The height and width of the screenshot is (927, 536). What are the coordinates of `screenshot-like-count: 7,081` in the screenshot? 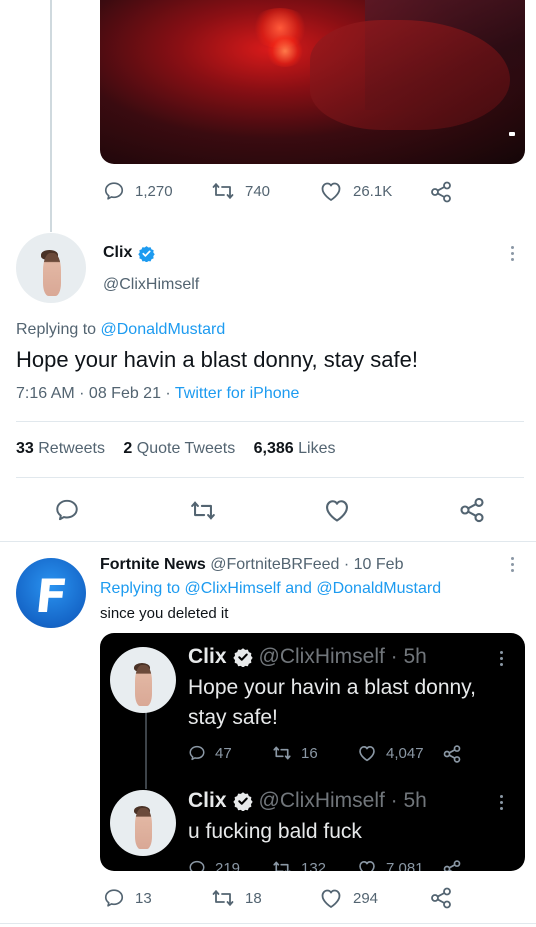 It's located at (405, 865).